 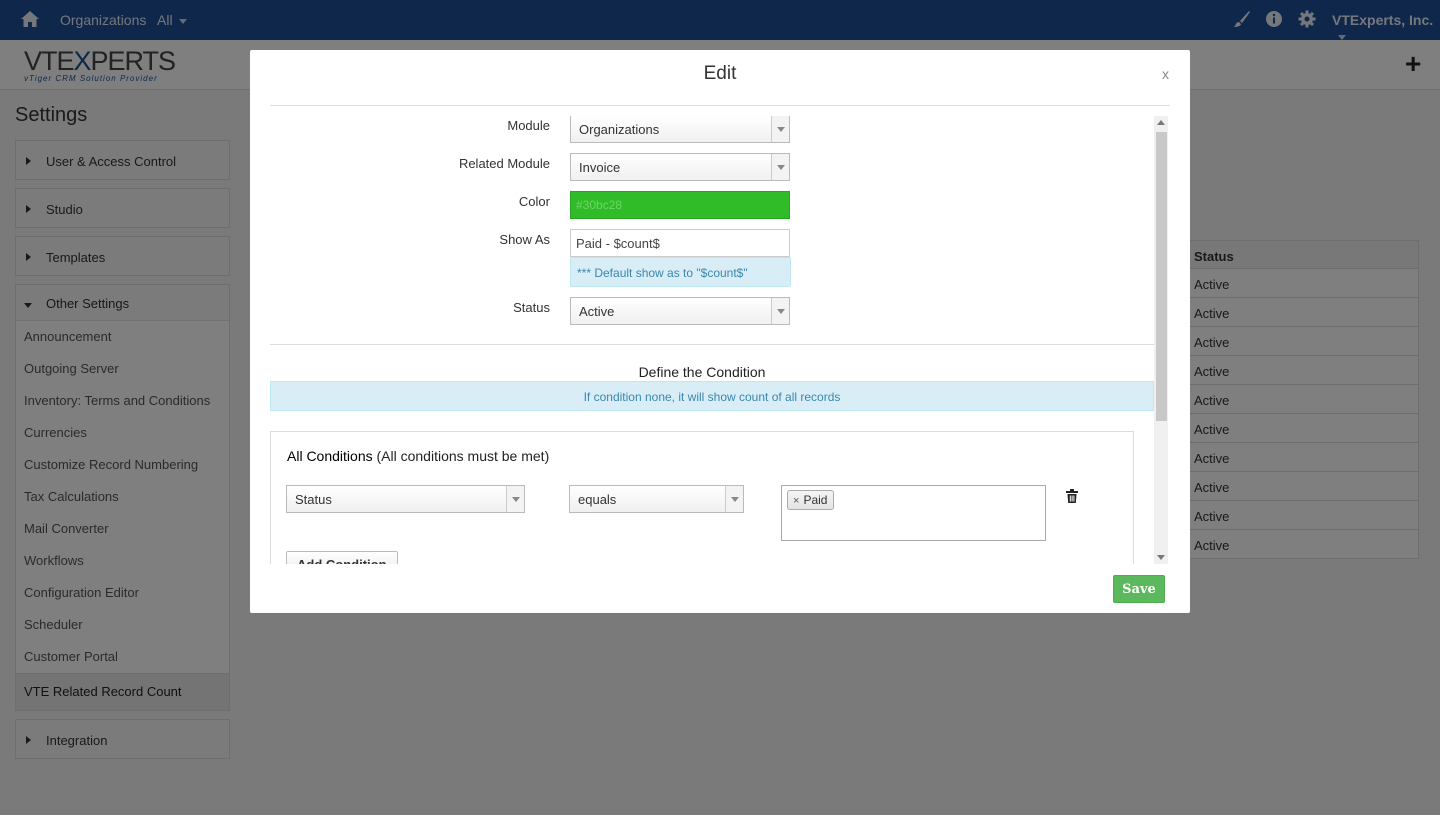 I want to click on value-tag: × Paid, so click(x=811, y=500).